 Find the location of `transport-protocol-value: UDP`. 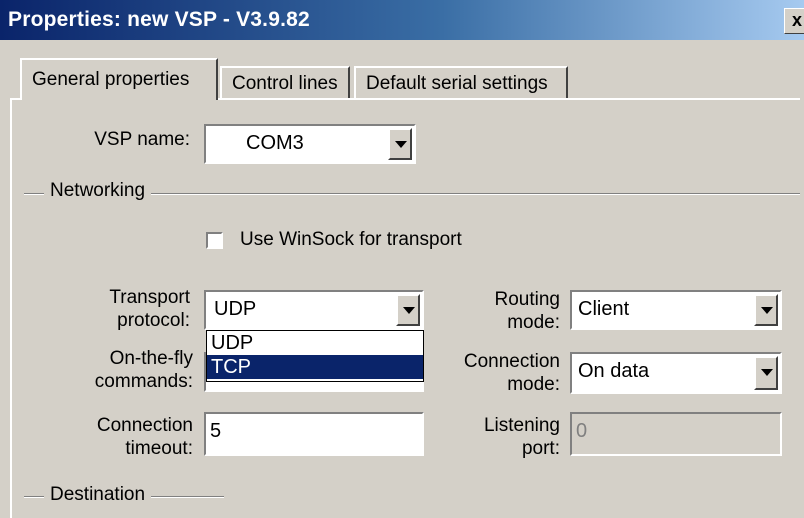

transport-protocol-value: UDP is located at coordinates (235, 309).